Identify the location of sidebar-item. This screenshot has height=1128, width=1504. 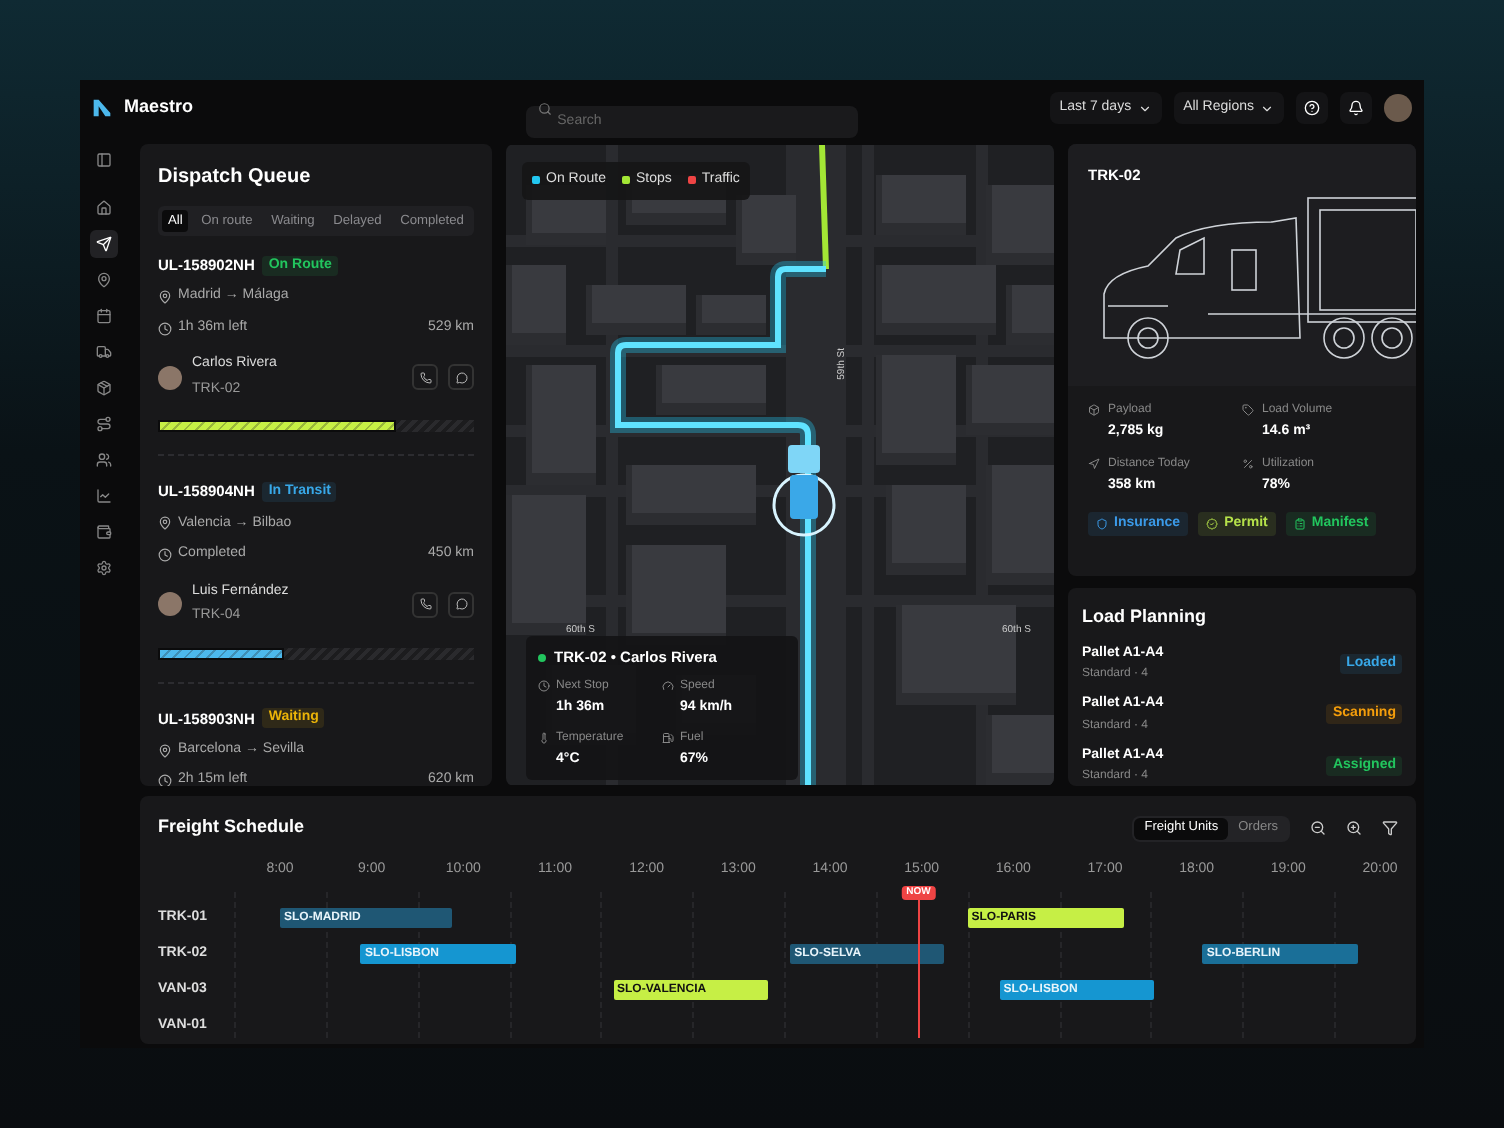
(104, 244).